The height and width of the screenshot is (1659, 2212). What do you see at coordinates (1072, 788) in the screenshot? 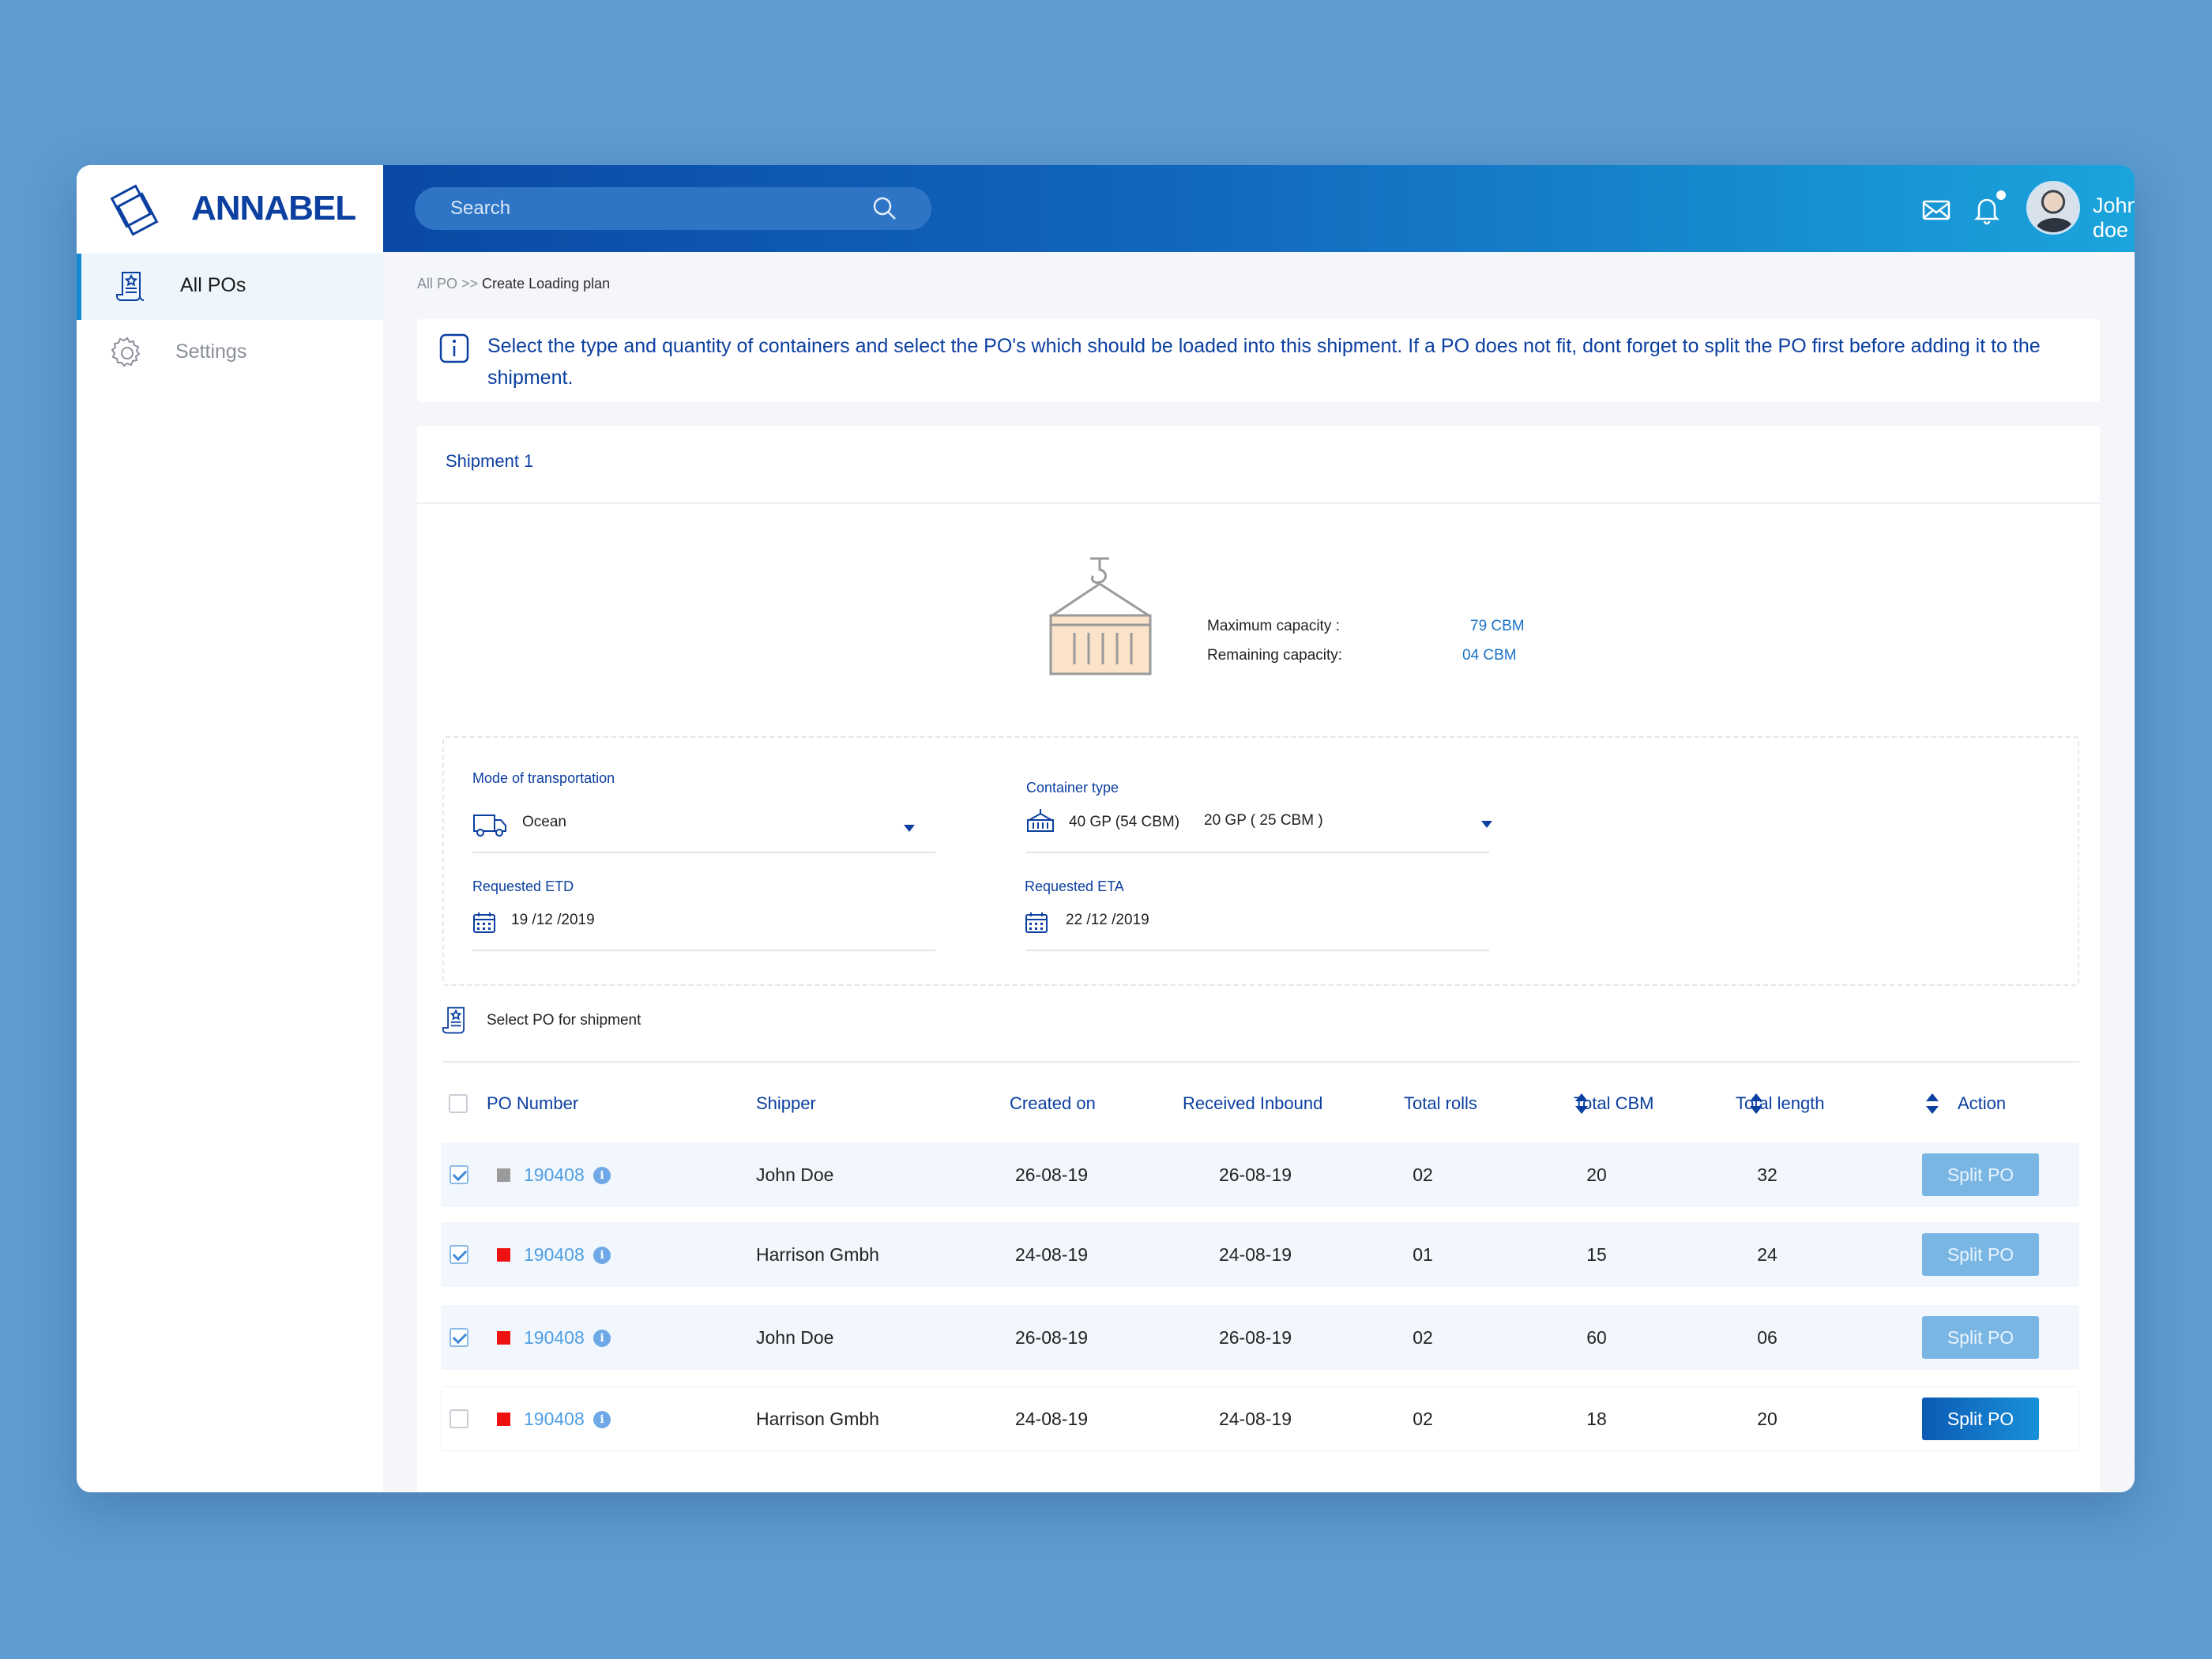
I see `container-type-label: Container type` at bounding box center [1072, 788].